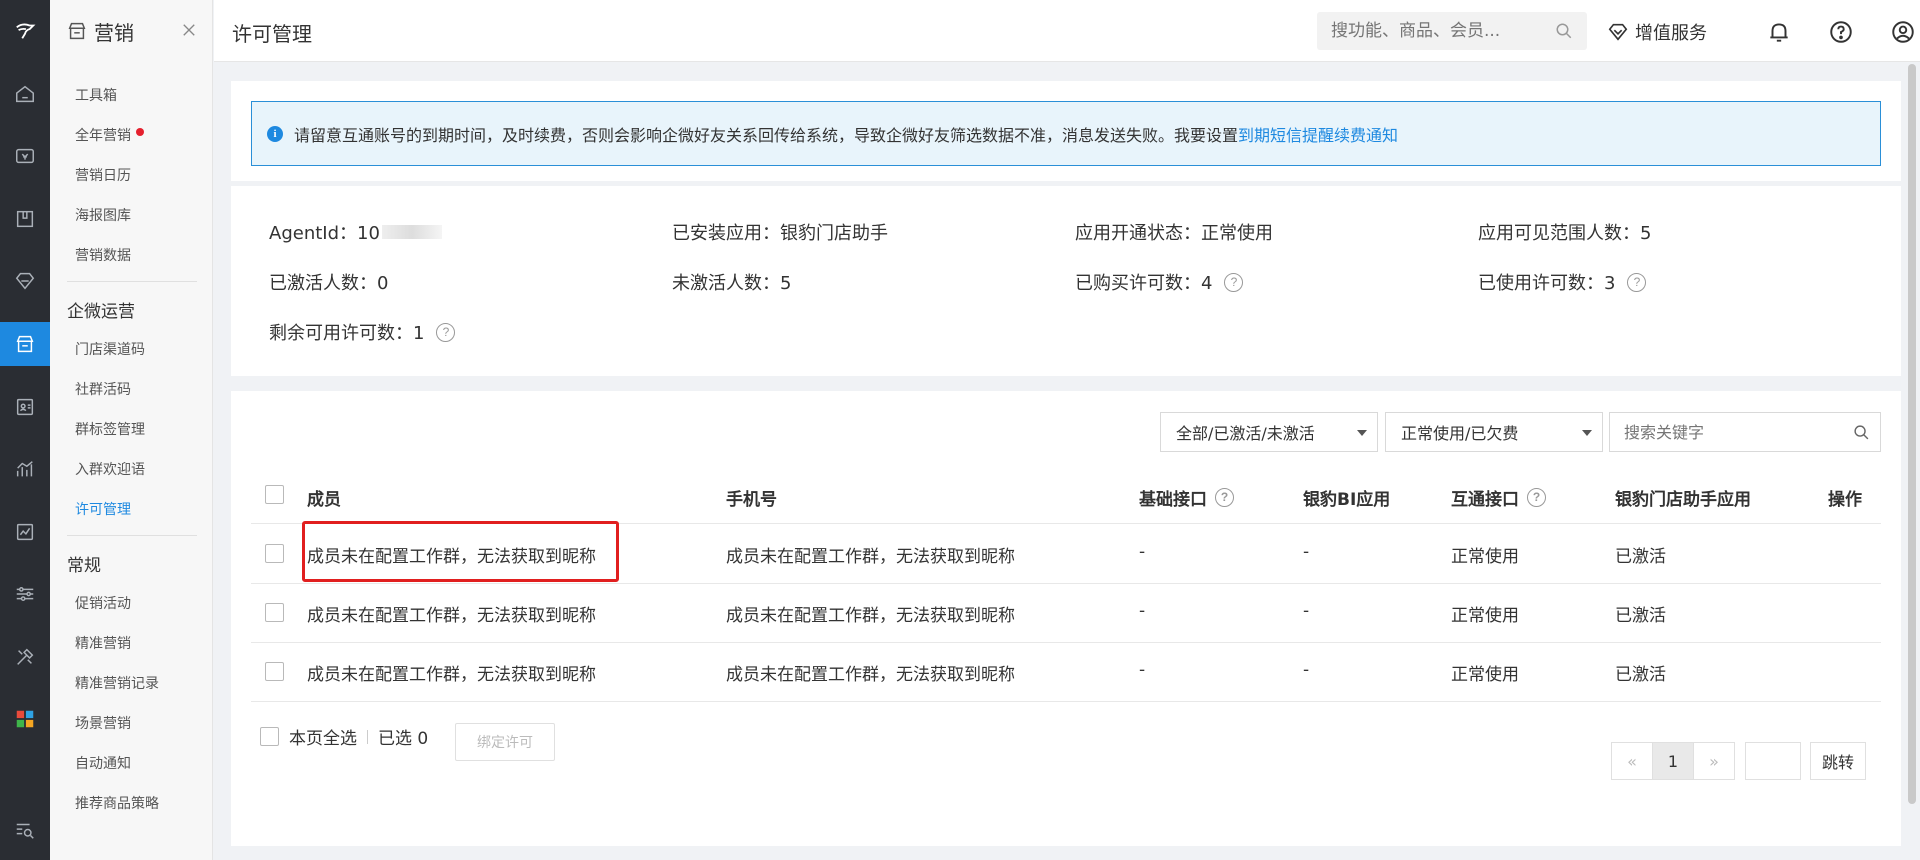  I want to click on sidebar-item-label: 全年营销, so click(103, 136).